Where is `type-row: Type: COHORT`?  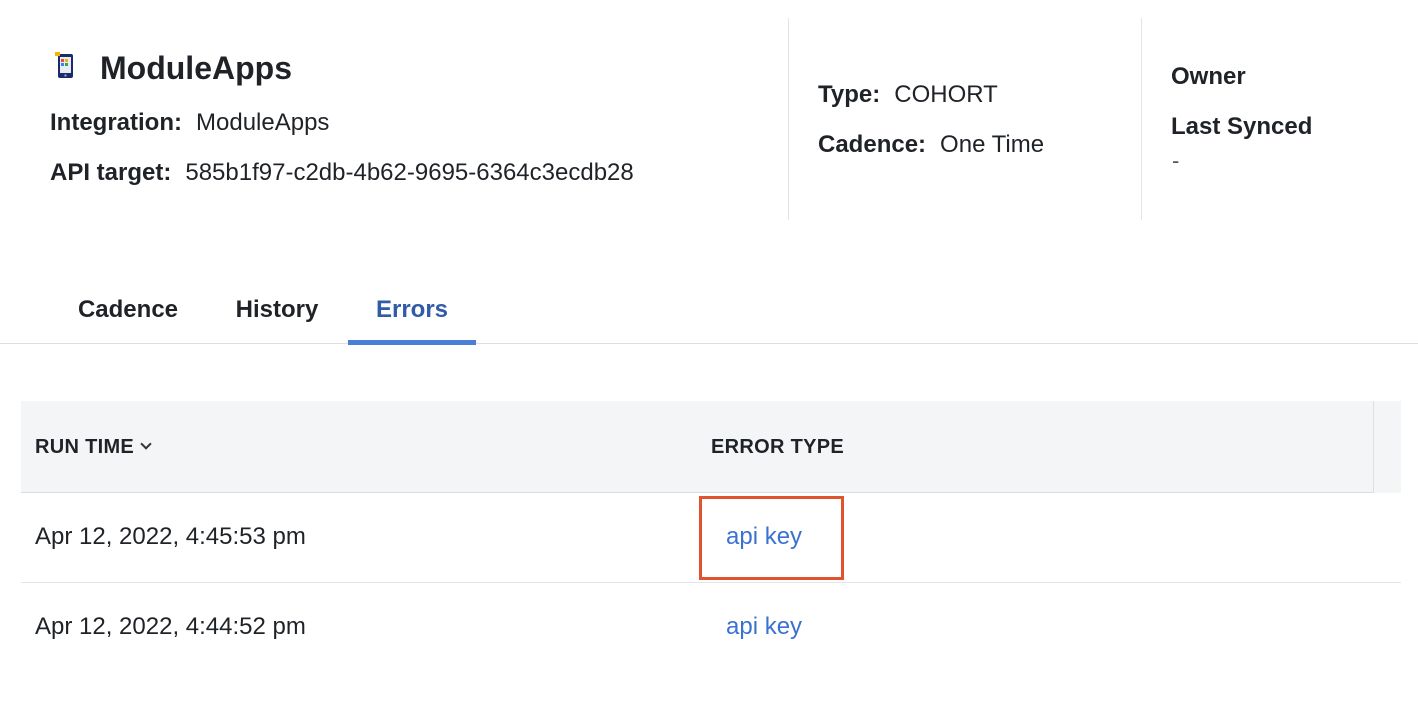
type-row: Type: COHORT is located at coordinates (908, 95).